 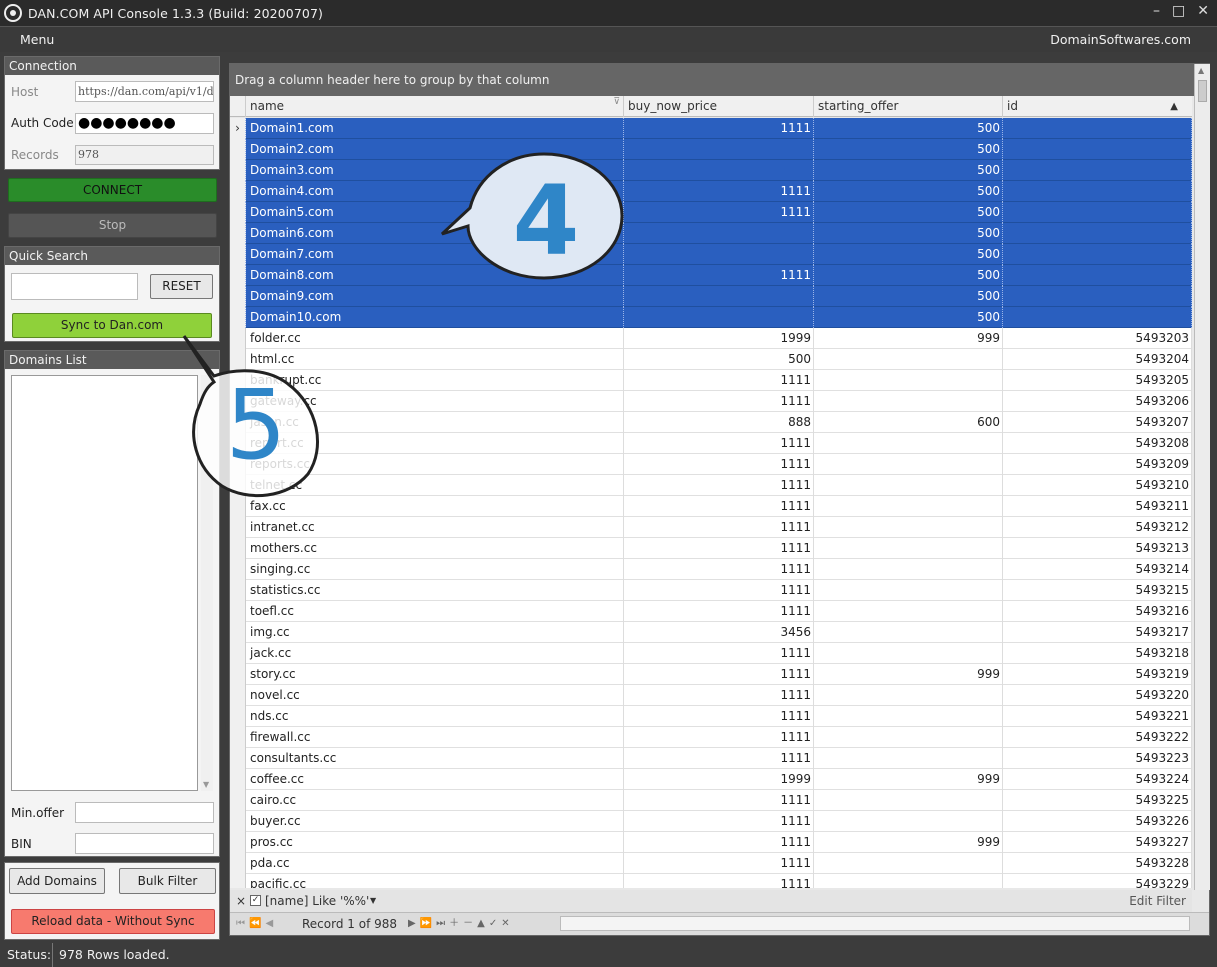 What do you see at coordinates (1097, 485) in the screenshot?
I see `cell-id: 5493210` at bounding box center [1097, 485].